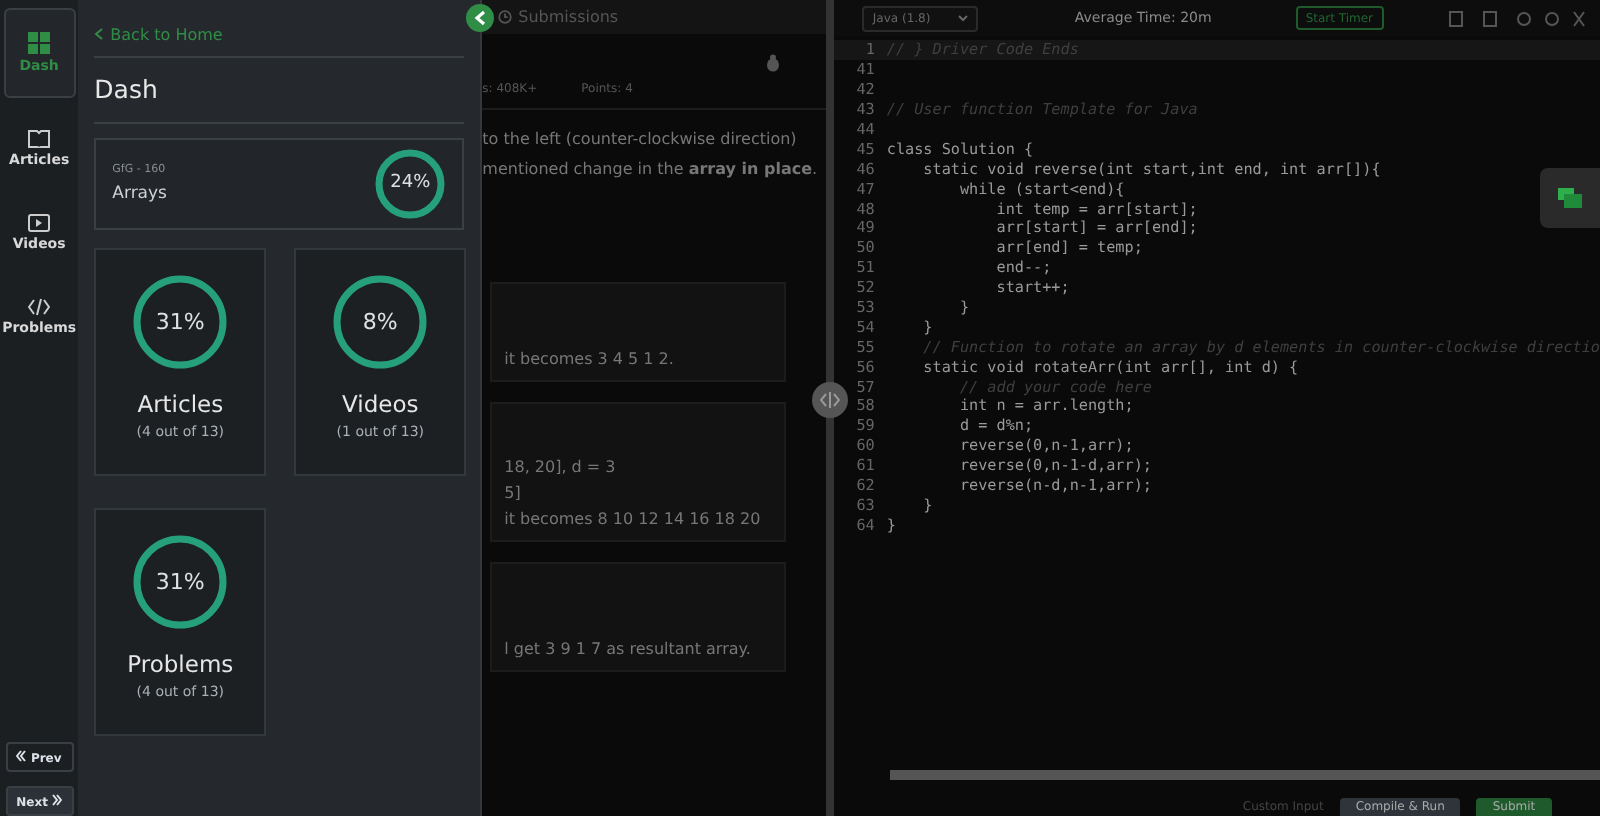  I want to click on grid-icon, so click(39, 43).